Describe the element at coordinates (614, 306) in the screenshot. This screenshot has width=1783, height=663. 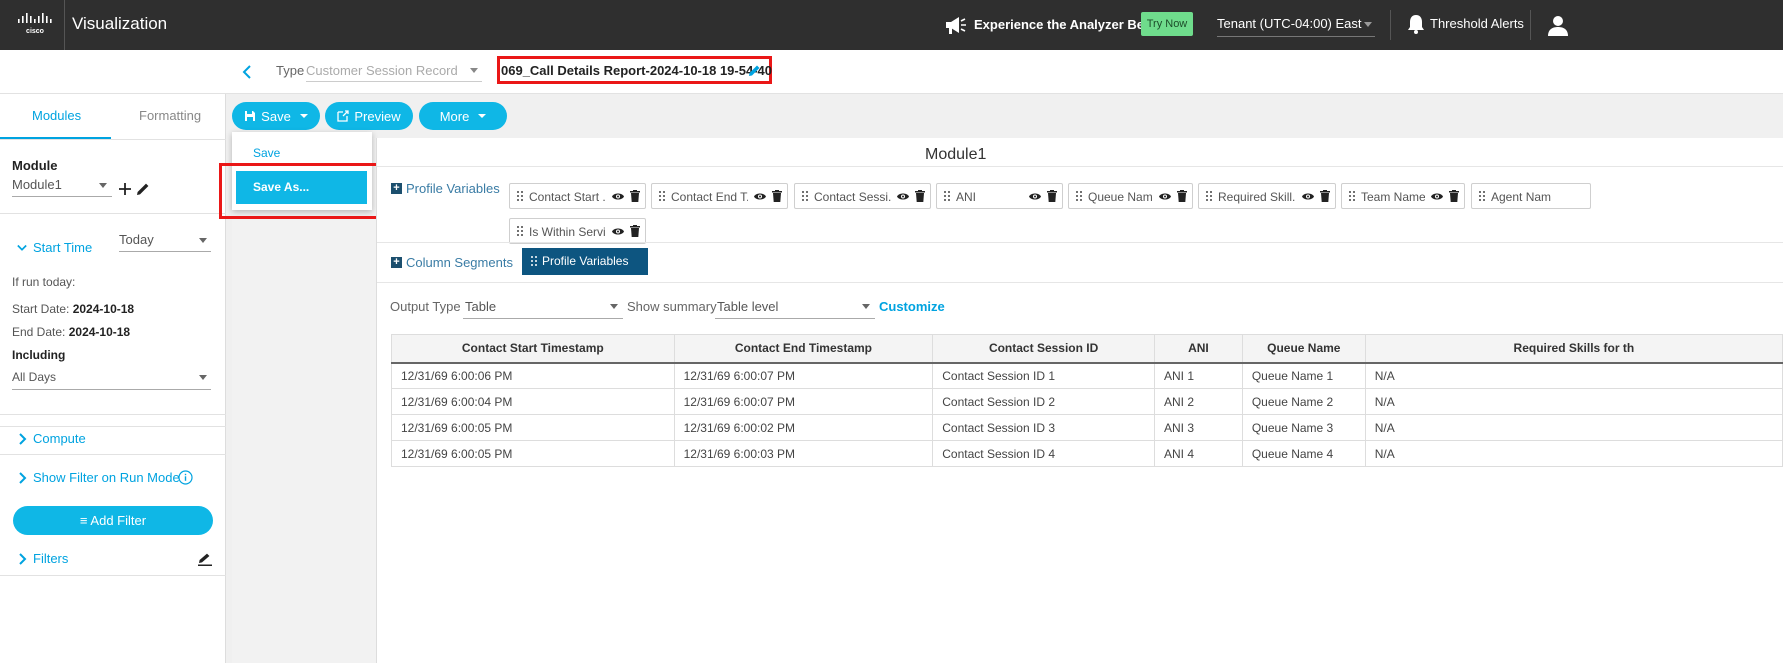
I see `output-type-caret-icon` at that location.